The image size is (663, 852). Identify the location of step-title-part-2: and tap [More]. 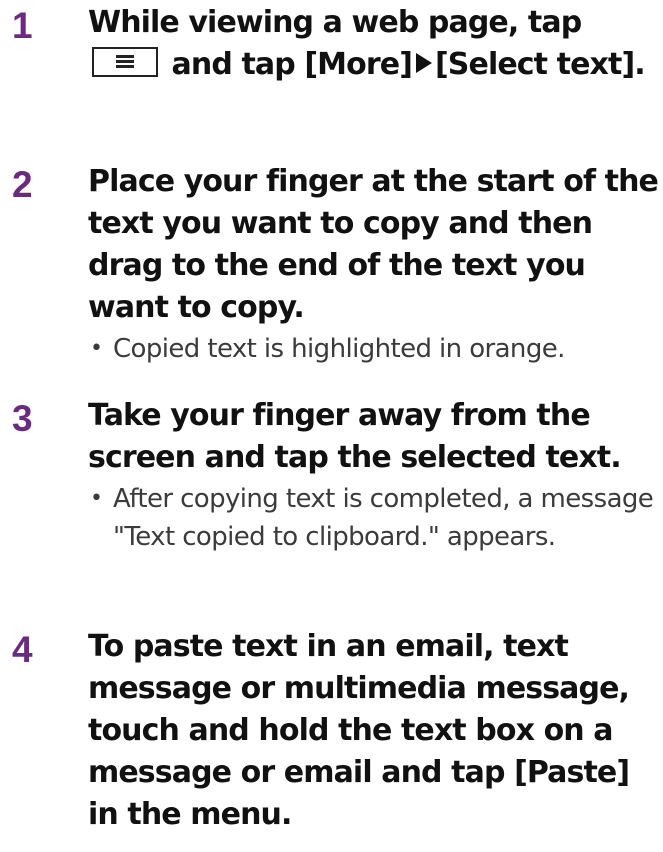
(292, 64).